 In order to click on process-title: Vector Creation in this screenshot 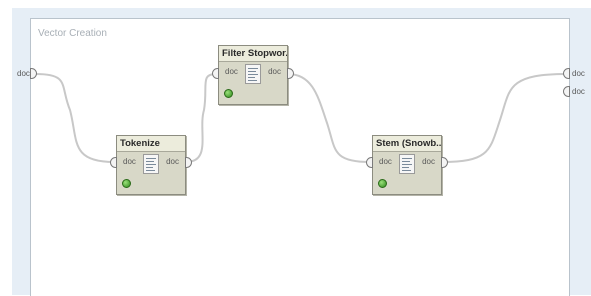, I will do `click(72, 33)`.